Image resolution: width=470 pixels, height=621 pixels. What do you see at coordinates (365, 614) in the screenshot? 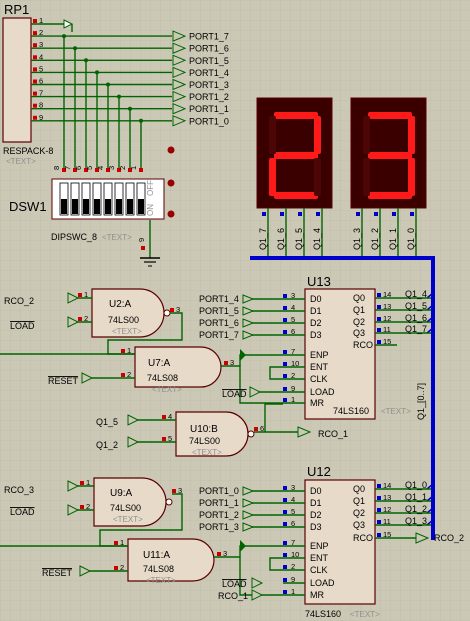
I see `u12-text-tag: <TEXT>` at bounding box center [365, 614].